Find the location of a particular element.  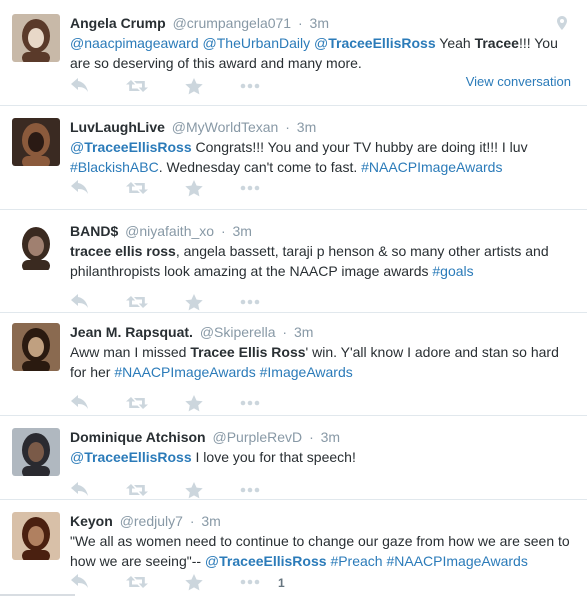

tweet-text-highlight: Tracee Ellis Ross is located at coordinates (248, 352).